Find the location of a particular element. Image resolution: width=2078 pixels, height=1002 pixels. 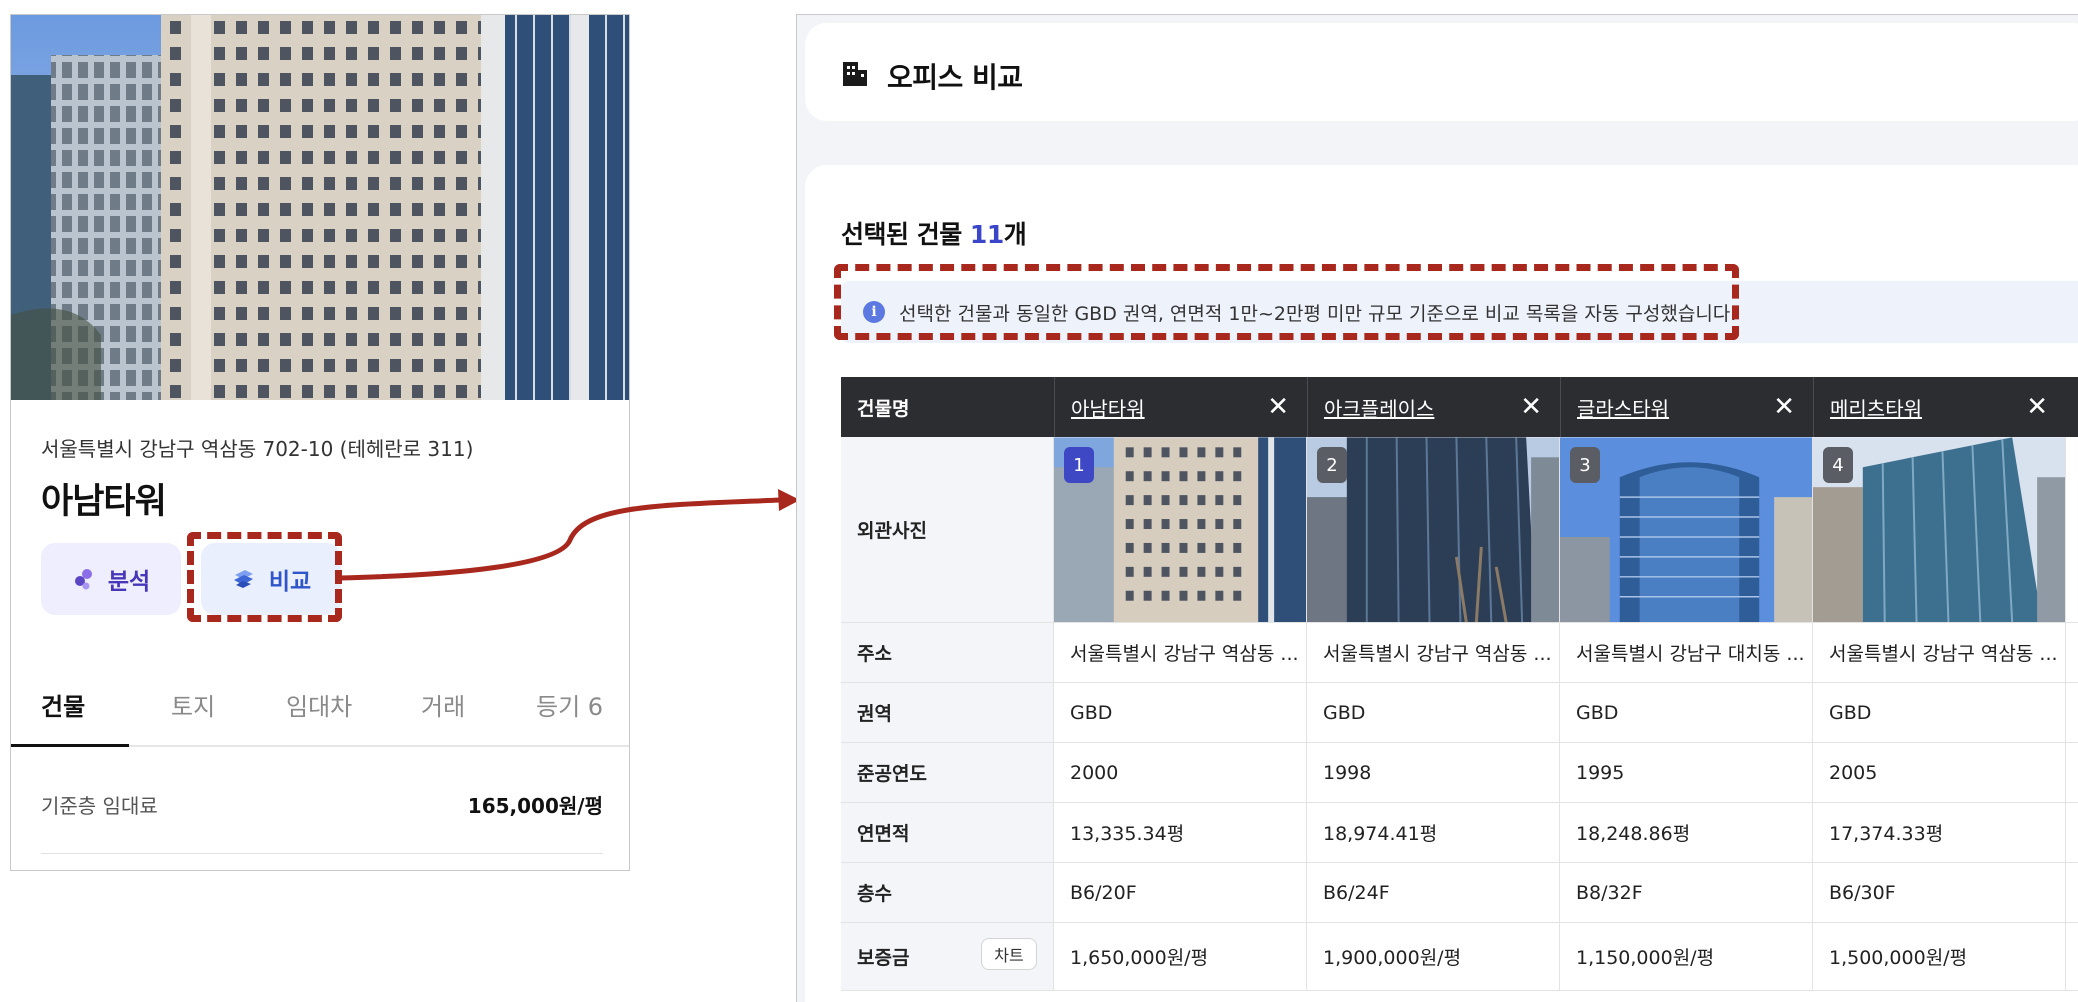

selected-prefix: 선택된 건물 is located at coordinates (905, 234).